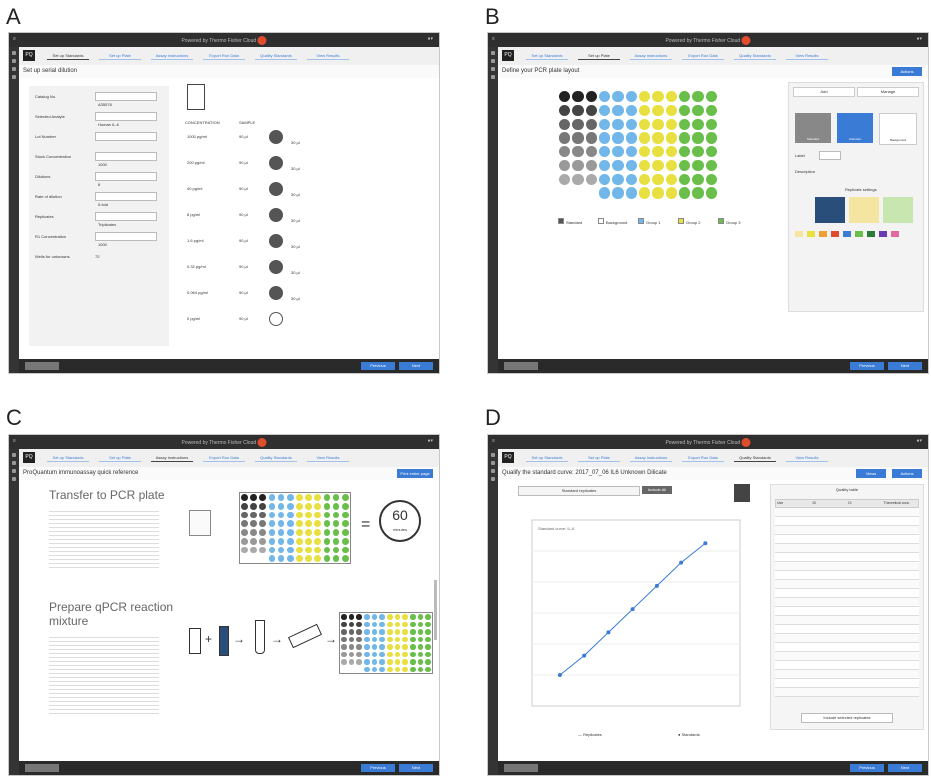 The width and height of the screenshot is (931, 778). What do you see at coordinates (871, 473) in the screenshot?
I see `views-button: Views` at bounding box center [871, 473].